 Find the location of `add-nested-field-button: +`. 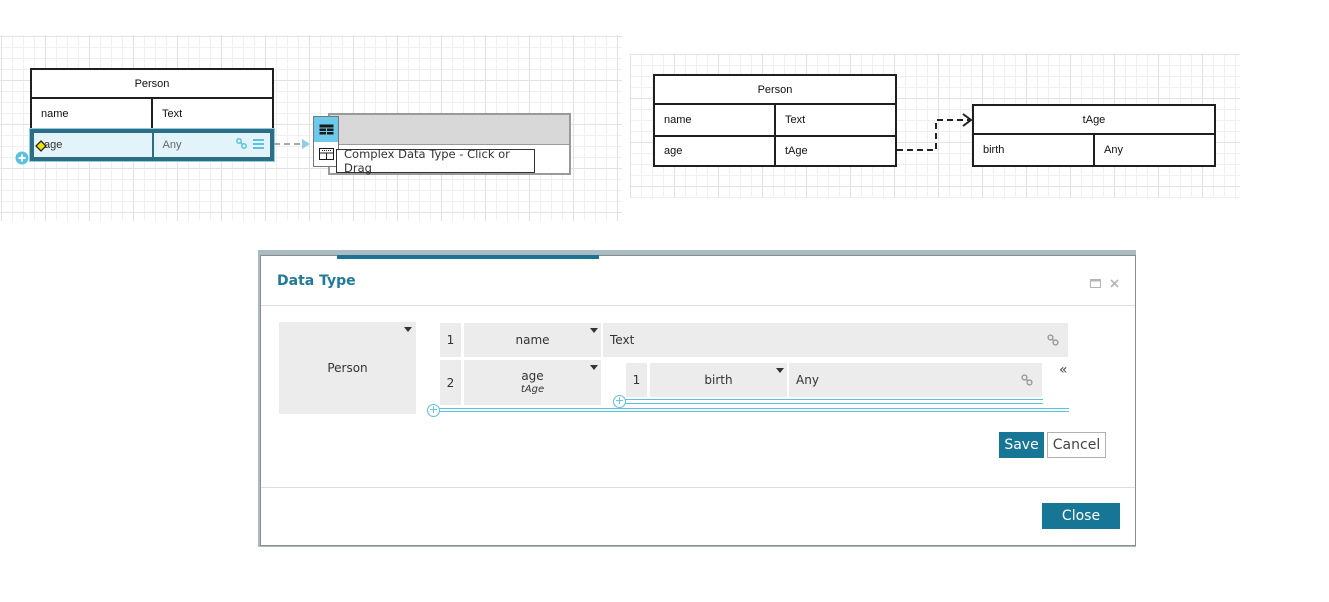

add-nested-field-button: + is located at coordinates (619, 401).